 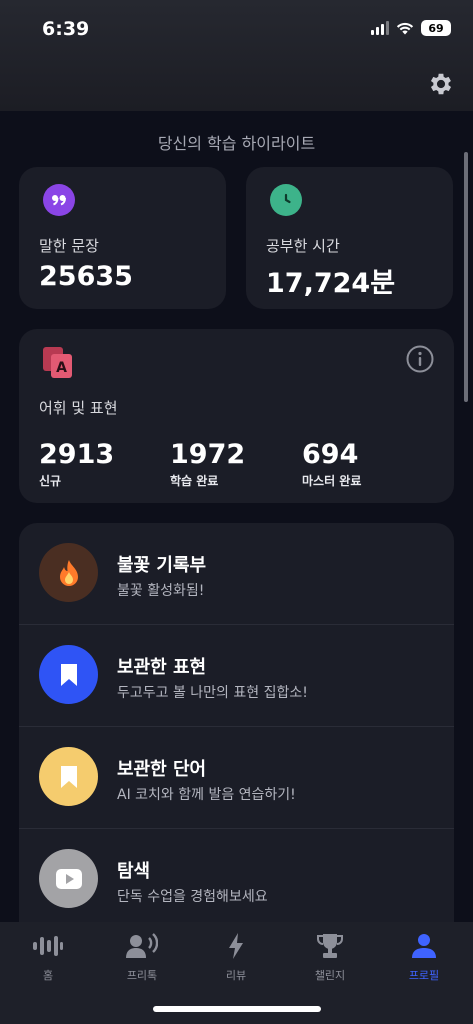 What do you see at coordinates (162, 667) in the screenshot?
I see `menu-item-title: 보관한 표현` at bounding box center [162, 667].